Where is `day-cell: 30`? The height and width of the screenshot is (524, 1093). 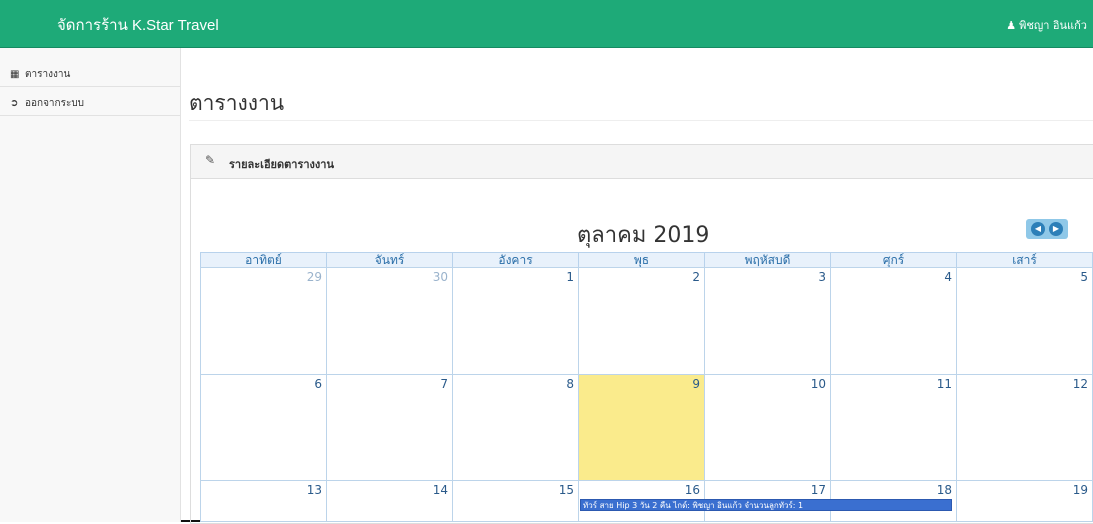 day-cell: 30 is located at coordinates (389, 321).